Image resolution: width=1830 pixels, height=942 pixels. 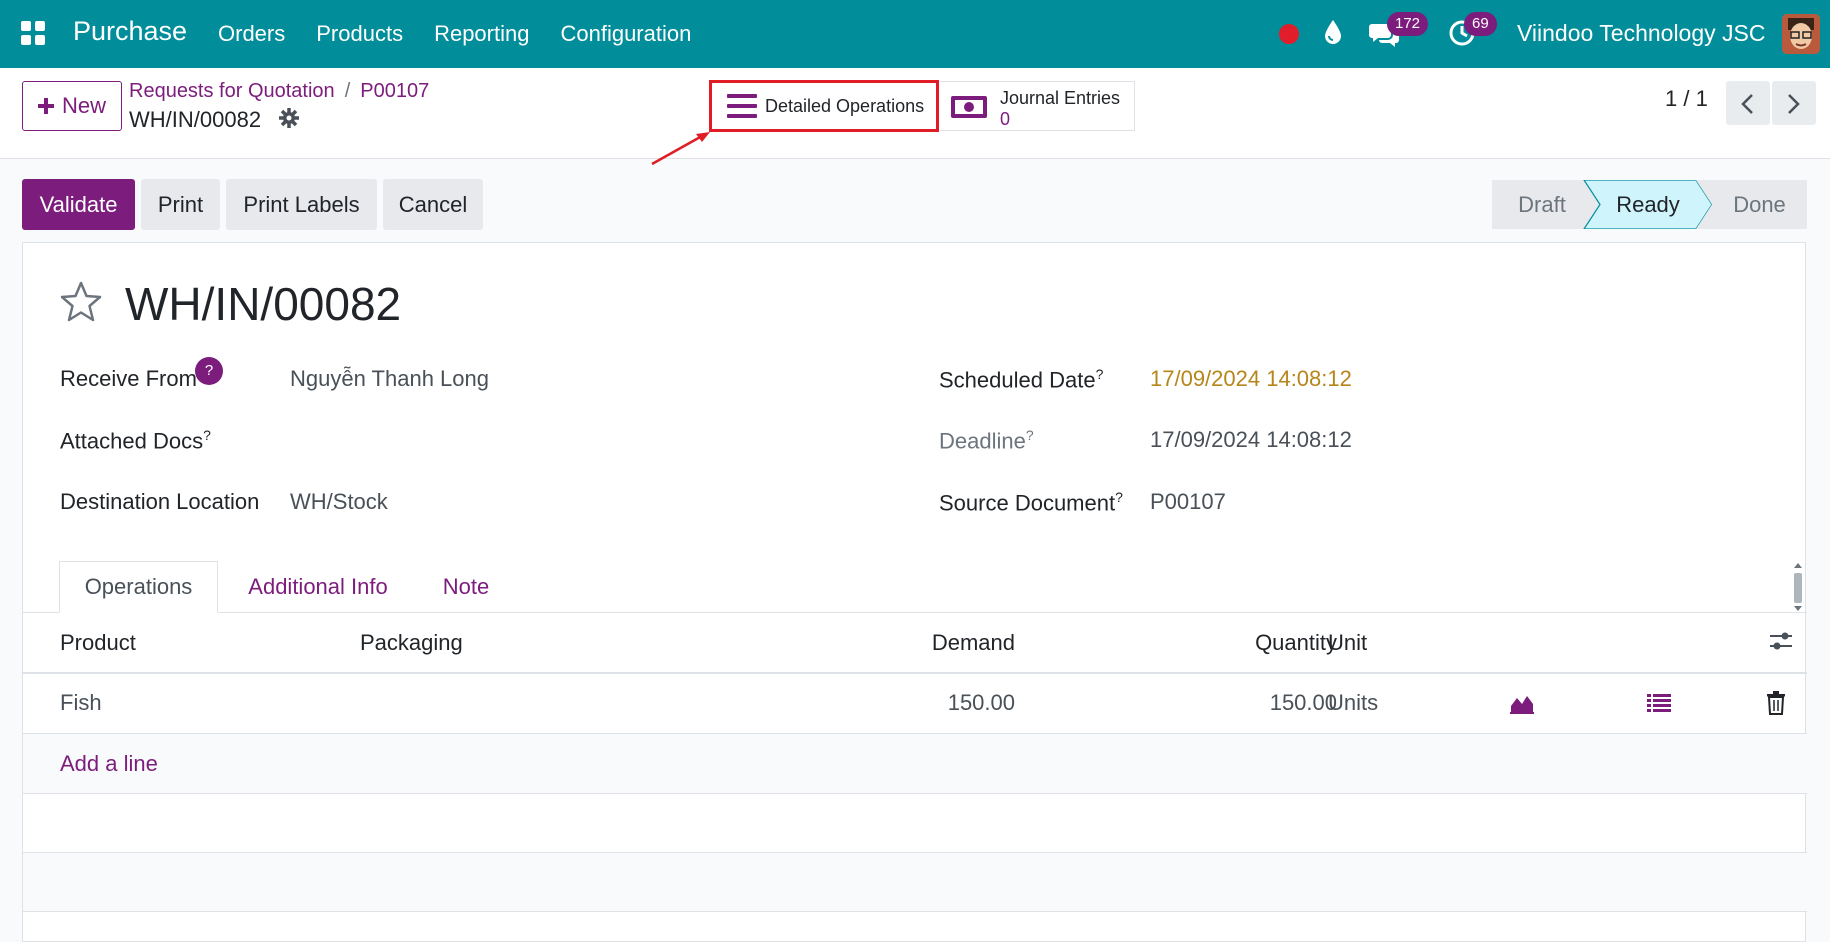 I want to click on cell-unit: Units, so click(x=1353, y=703).